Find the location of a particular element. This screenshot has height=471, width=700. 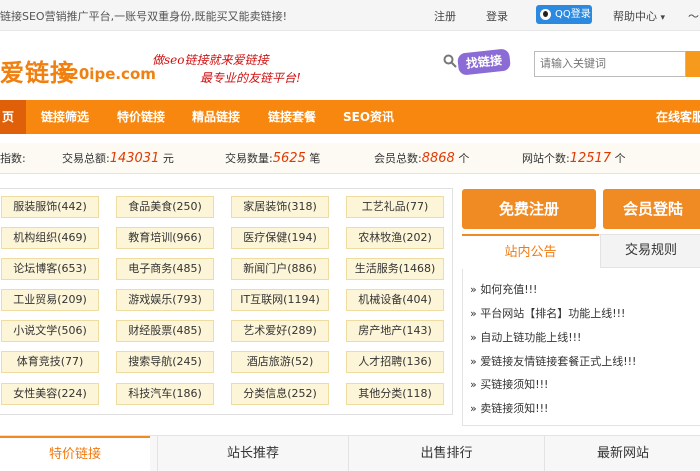

category-tag: 分类信息(252) is located at coordinates (280, 394).